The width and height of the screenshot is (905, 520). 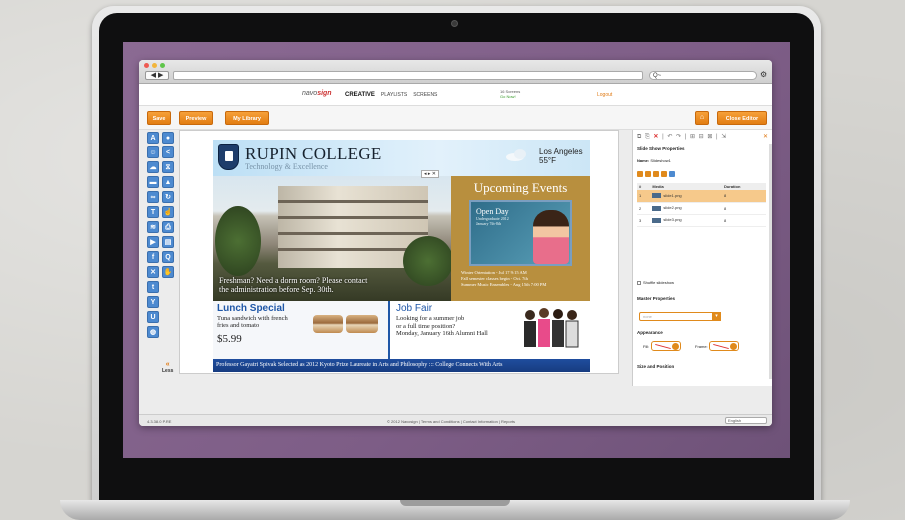 What do you see at coordinates (168, 257) in the screenshot?
I see `search-widget-icon: Q` at bounding box center [168, 257].